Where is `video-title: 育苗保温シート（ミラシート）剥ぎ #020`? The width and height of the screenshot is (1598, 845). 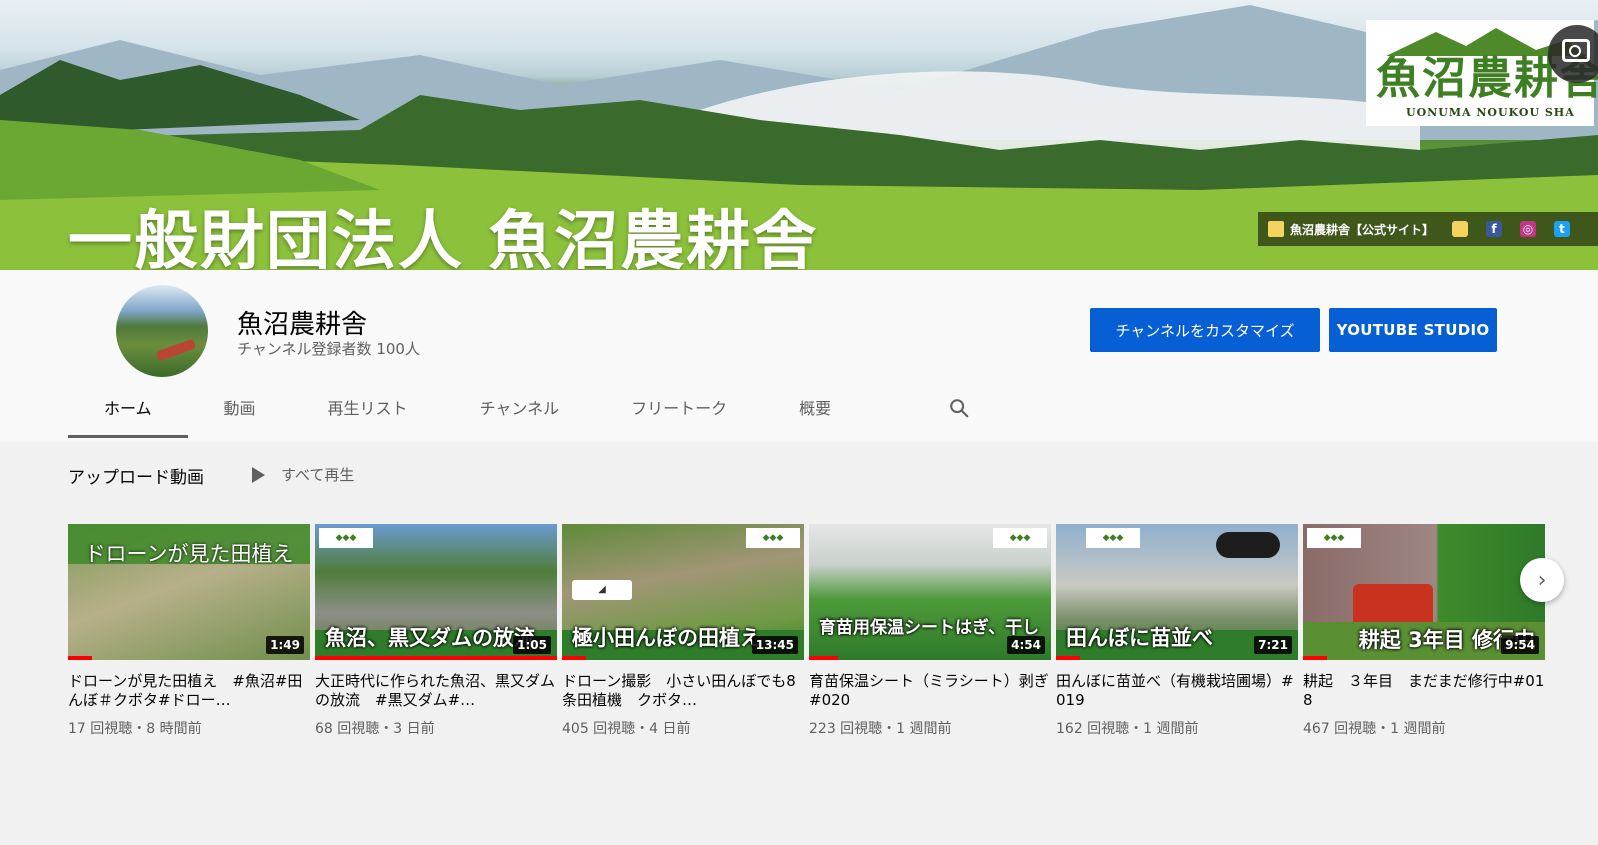
video-title: 育苗保温シート（ミラシート）剥ぎ #020 is located at coordinates (930, 691).